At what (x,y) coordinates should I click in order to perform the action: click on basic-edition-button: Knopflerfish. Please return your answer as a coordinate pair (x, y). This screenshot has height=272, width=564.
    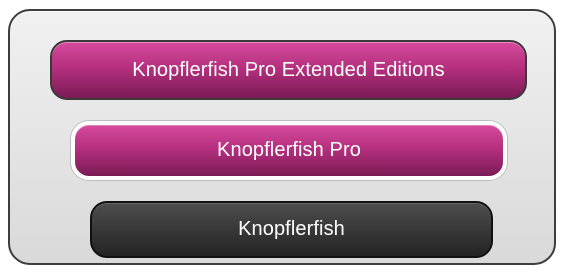
    Looking at the image, I should click on (291, 229).